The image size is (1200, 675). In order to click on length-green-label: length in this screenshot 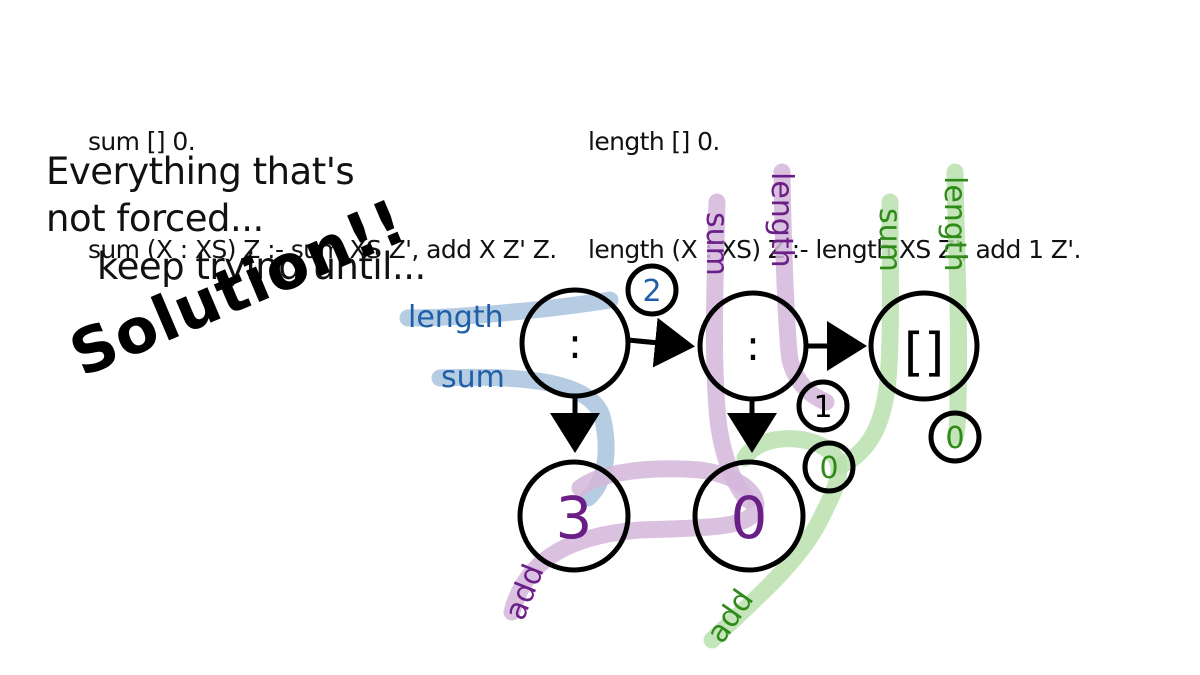, I will do `click(954, 224)`.